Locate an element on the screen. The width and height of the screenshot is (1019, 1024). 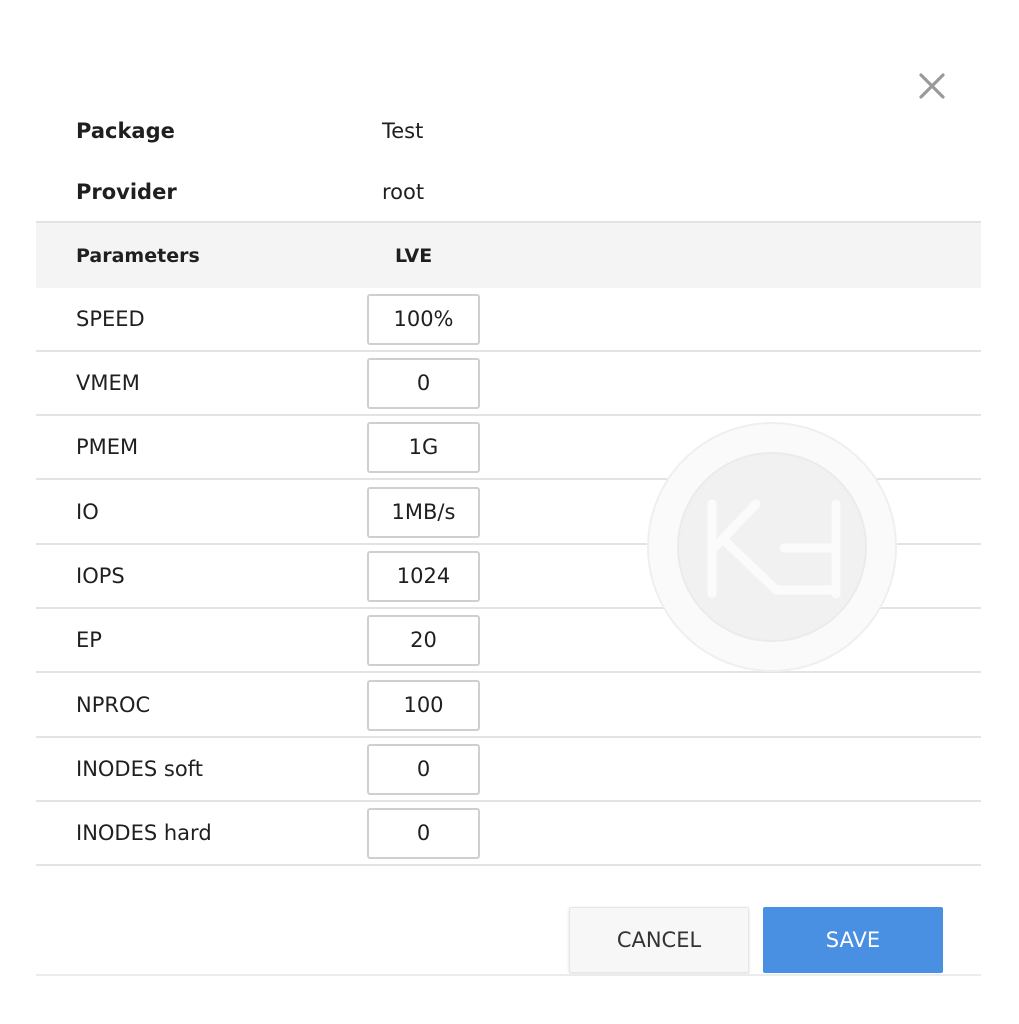
pmem-input is located at coordinates (423, 447).